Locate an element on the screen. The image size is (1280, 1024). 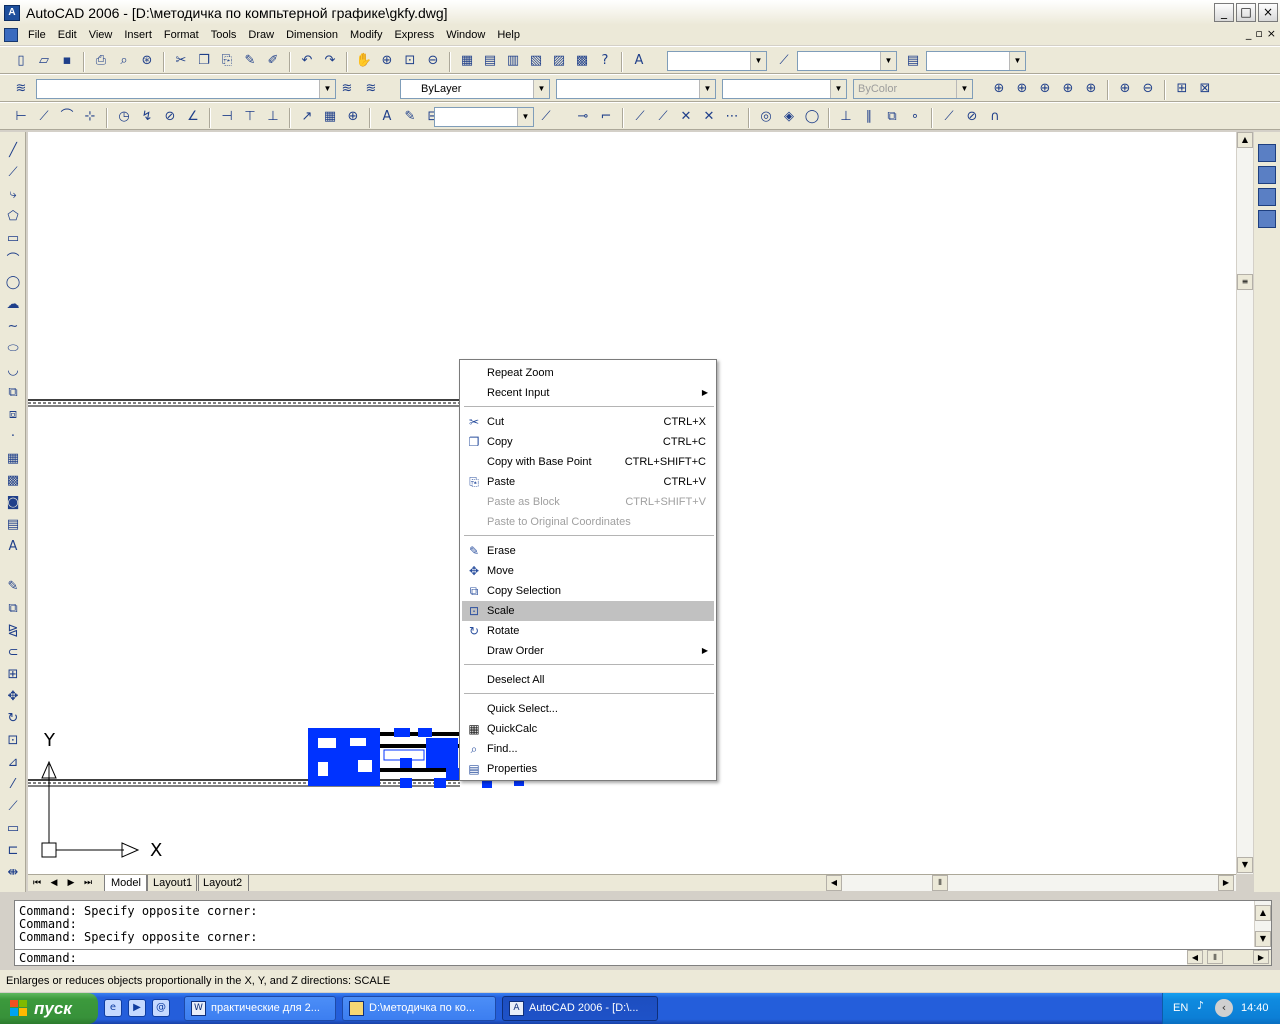
layer-combo: ▼ is located at coordinates (186, 89).